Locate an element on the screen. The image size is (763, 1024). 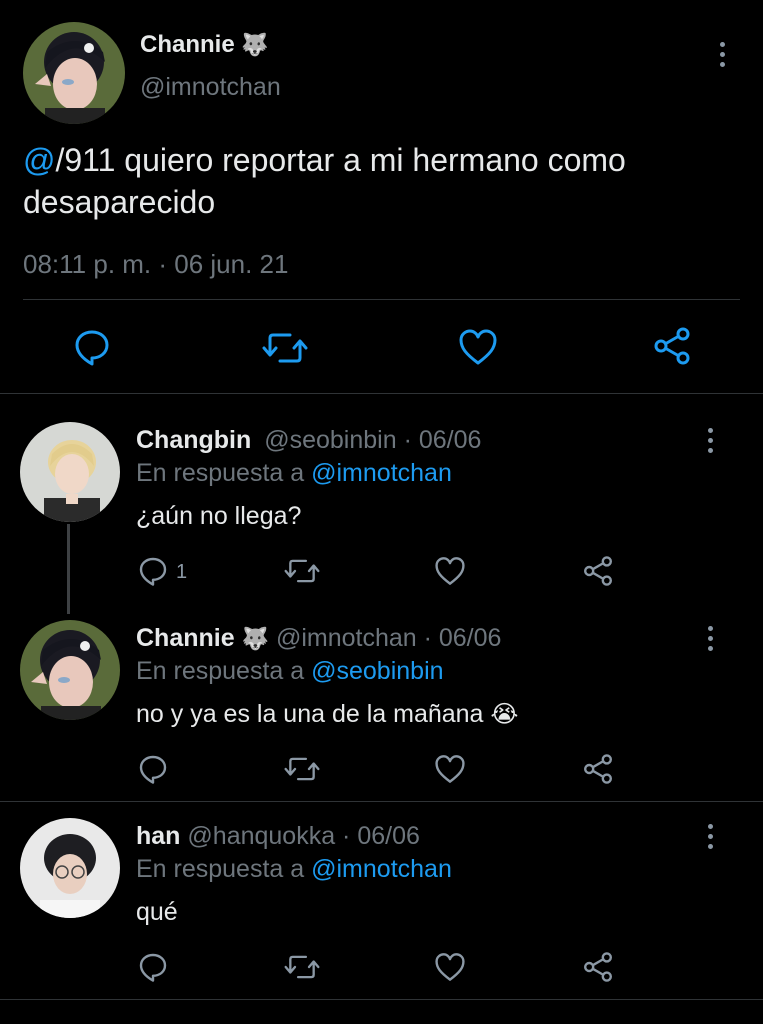
tweet-text: ¿aún no llega? is located at coordinates (219, 516).